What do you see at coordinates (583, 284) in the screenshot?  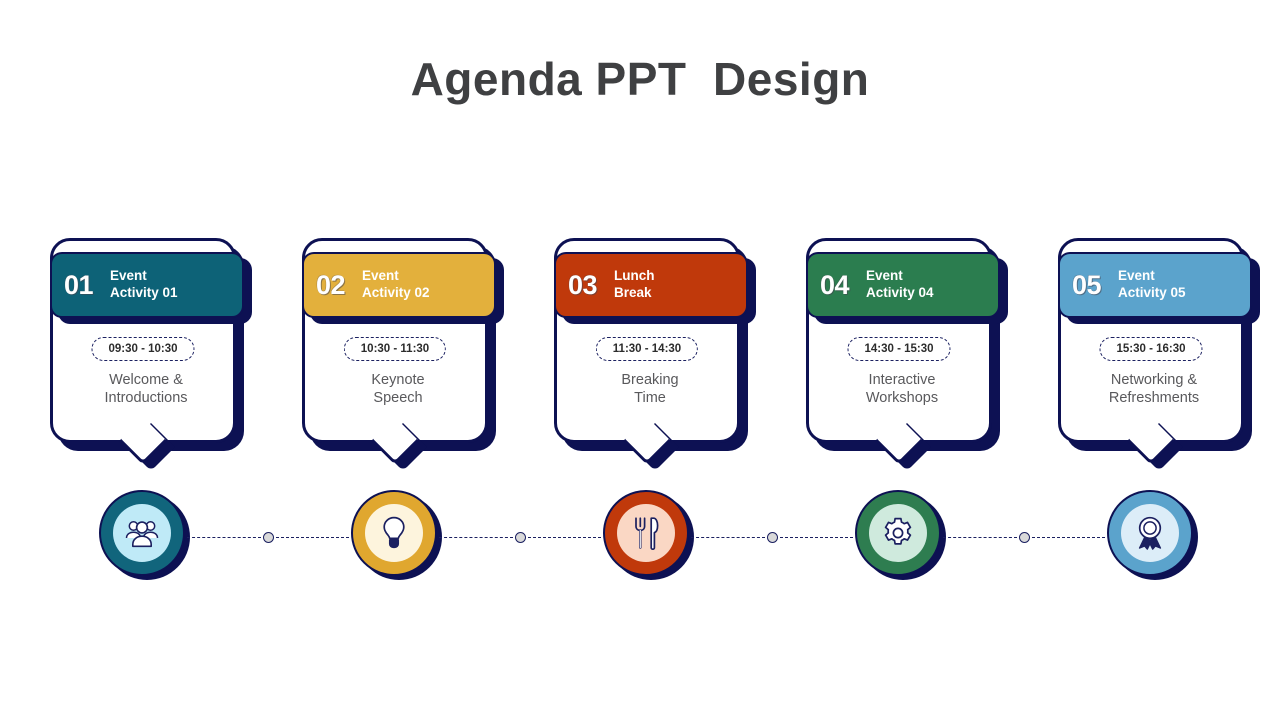 I see `step-number-03: 03` at bounding box center [583, 284].